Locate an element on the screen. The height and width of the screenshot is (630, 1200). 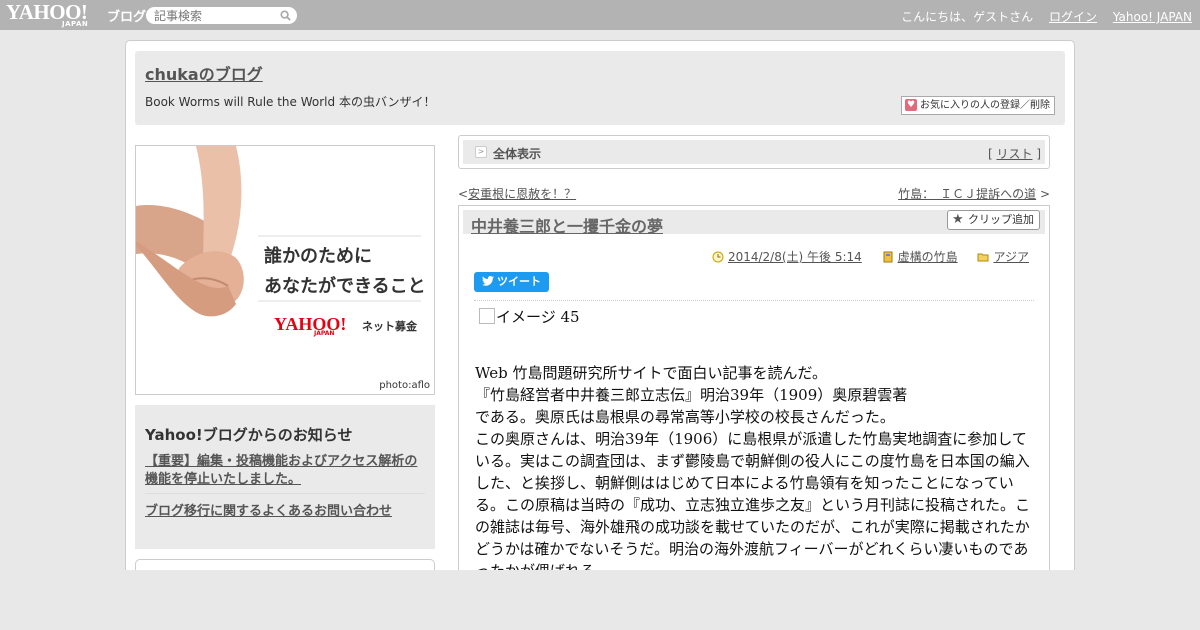
favorite-register-button: ♥ お気に入りの人の登録／削除 is located at coordinates (978, 105).